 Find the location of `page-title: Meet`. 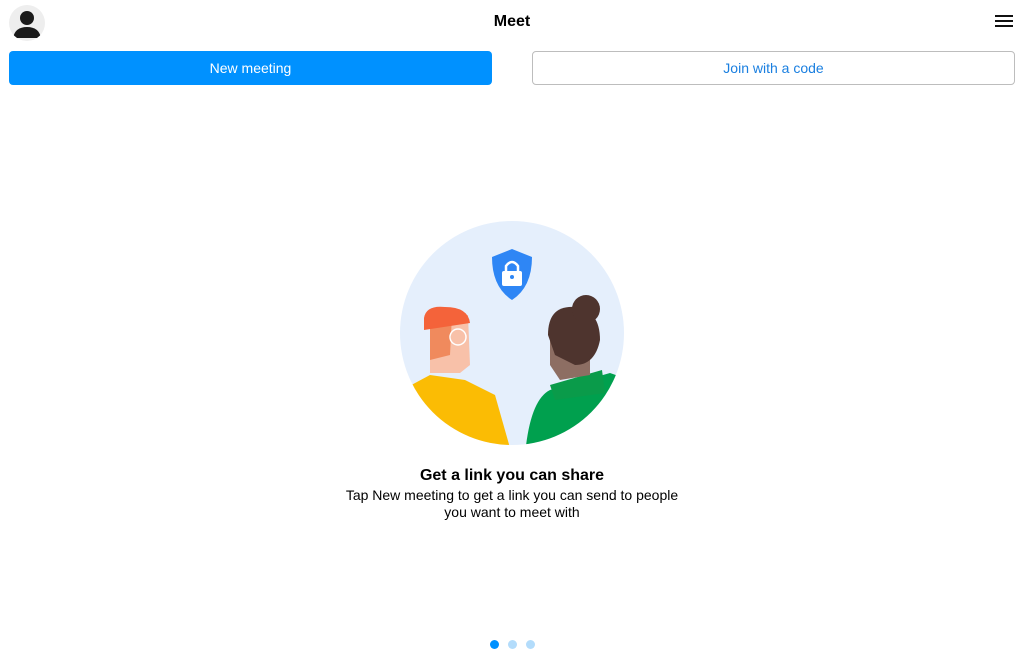

page-title: Meet is located at coordinates (512, 21).